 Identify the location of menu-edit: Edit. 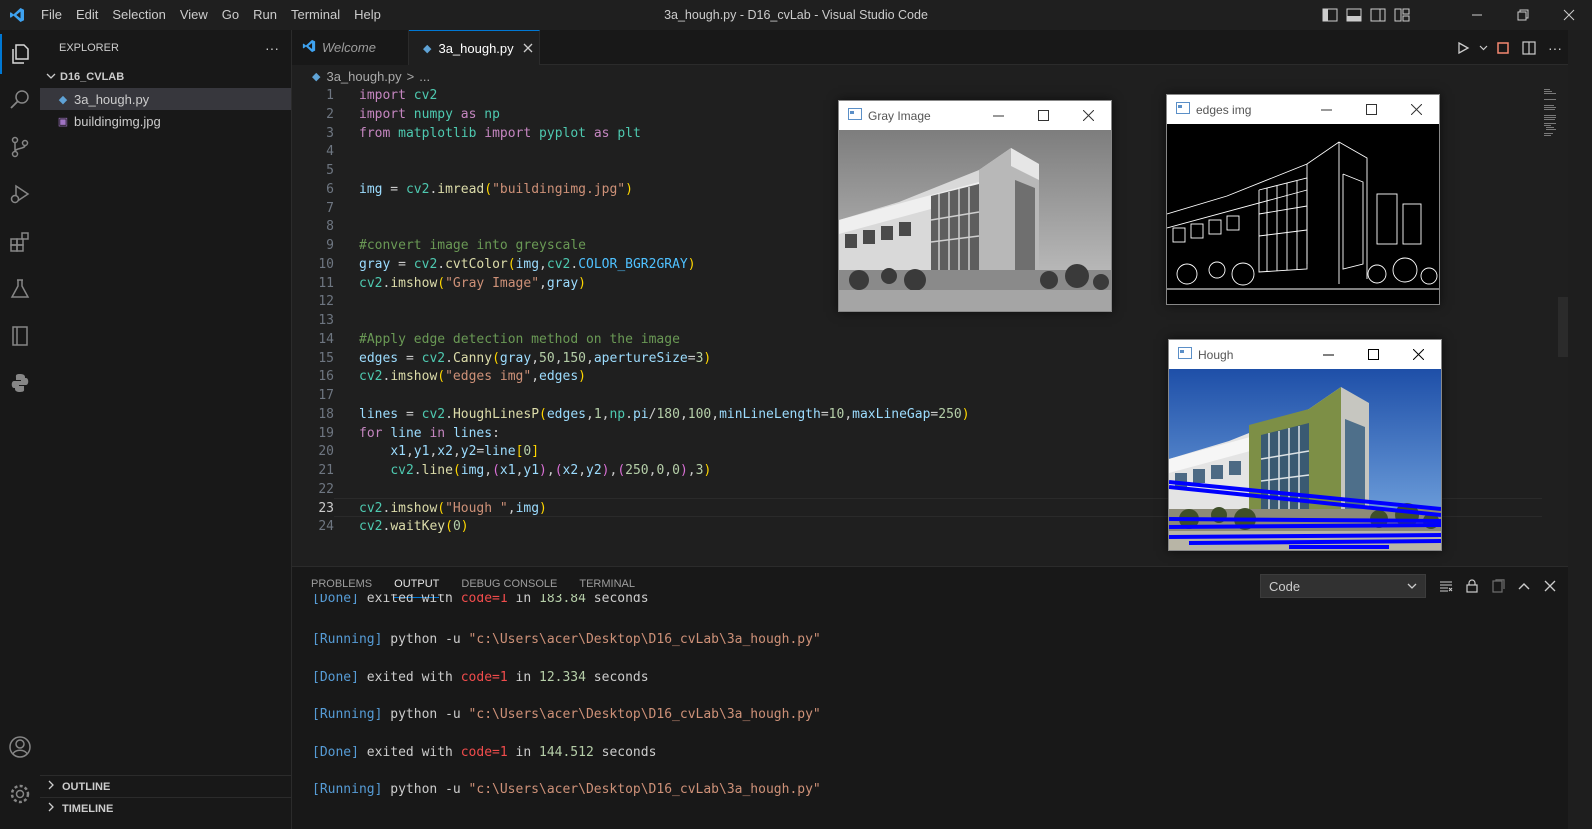
(87, 15).